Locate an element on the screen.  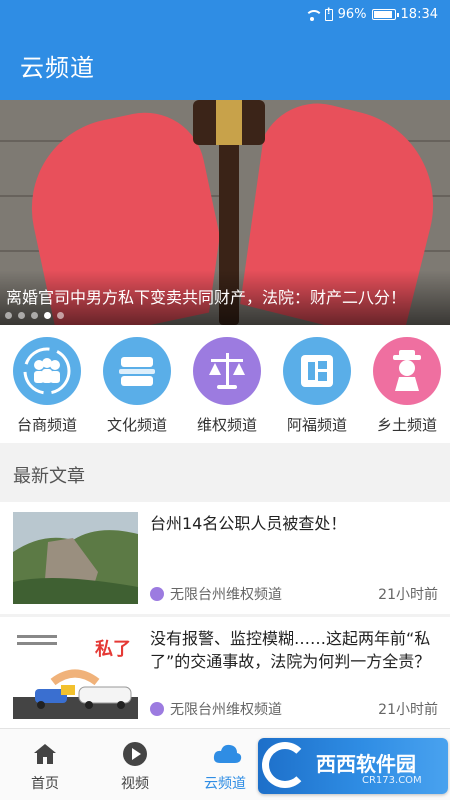
section-header: 最新文章 is located at coordinates (225, 472).